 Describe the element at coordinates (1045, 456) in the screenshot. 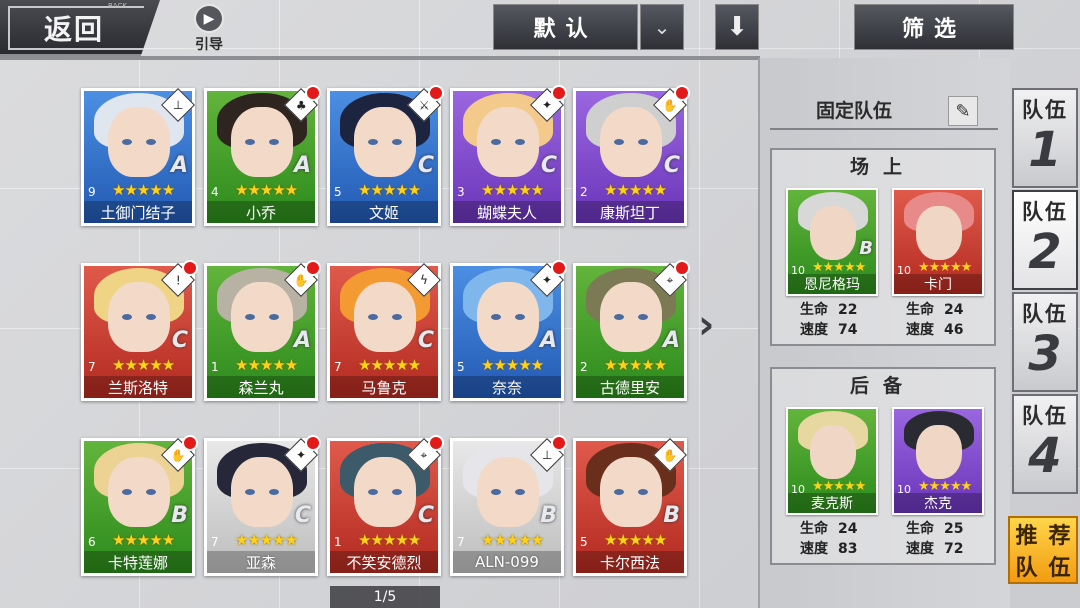

I see `team-tab-number: 4` at that location.